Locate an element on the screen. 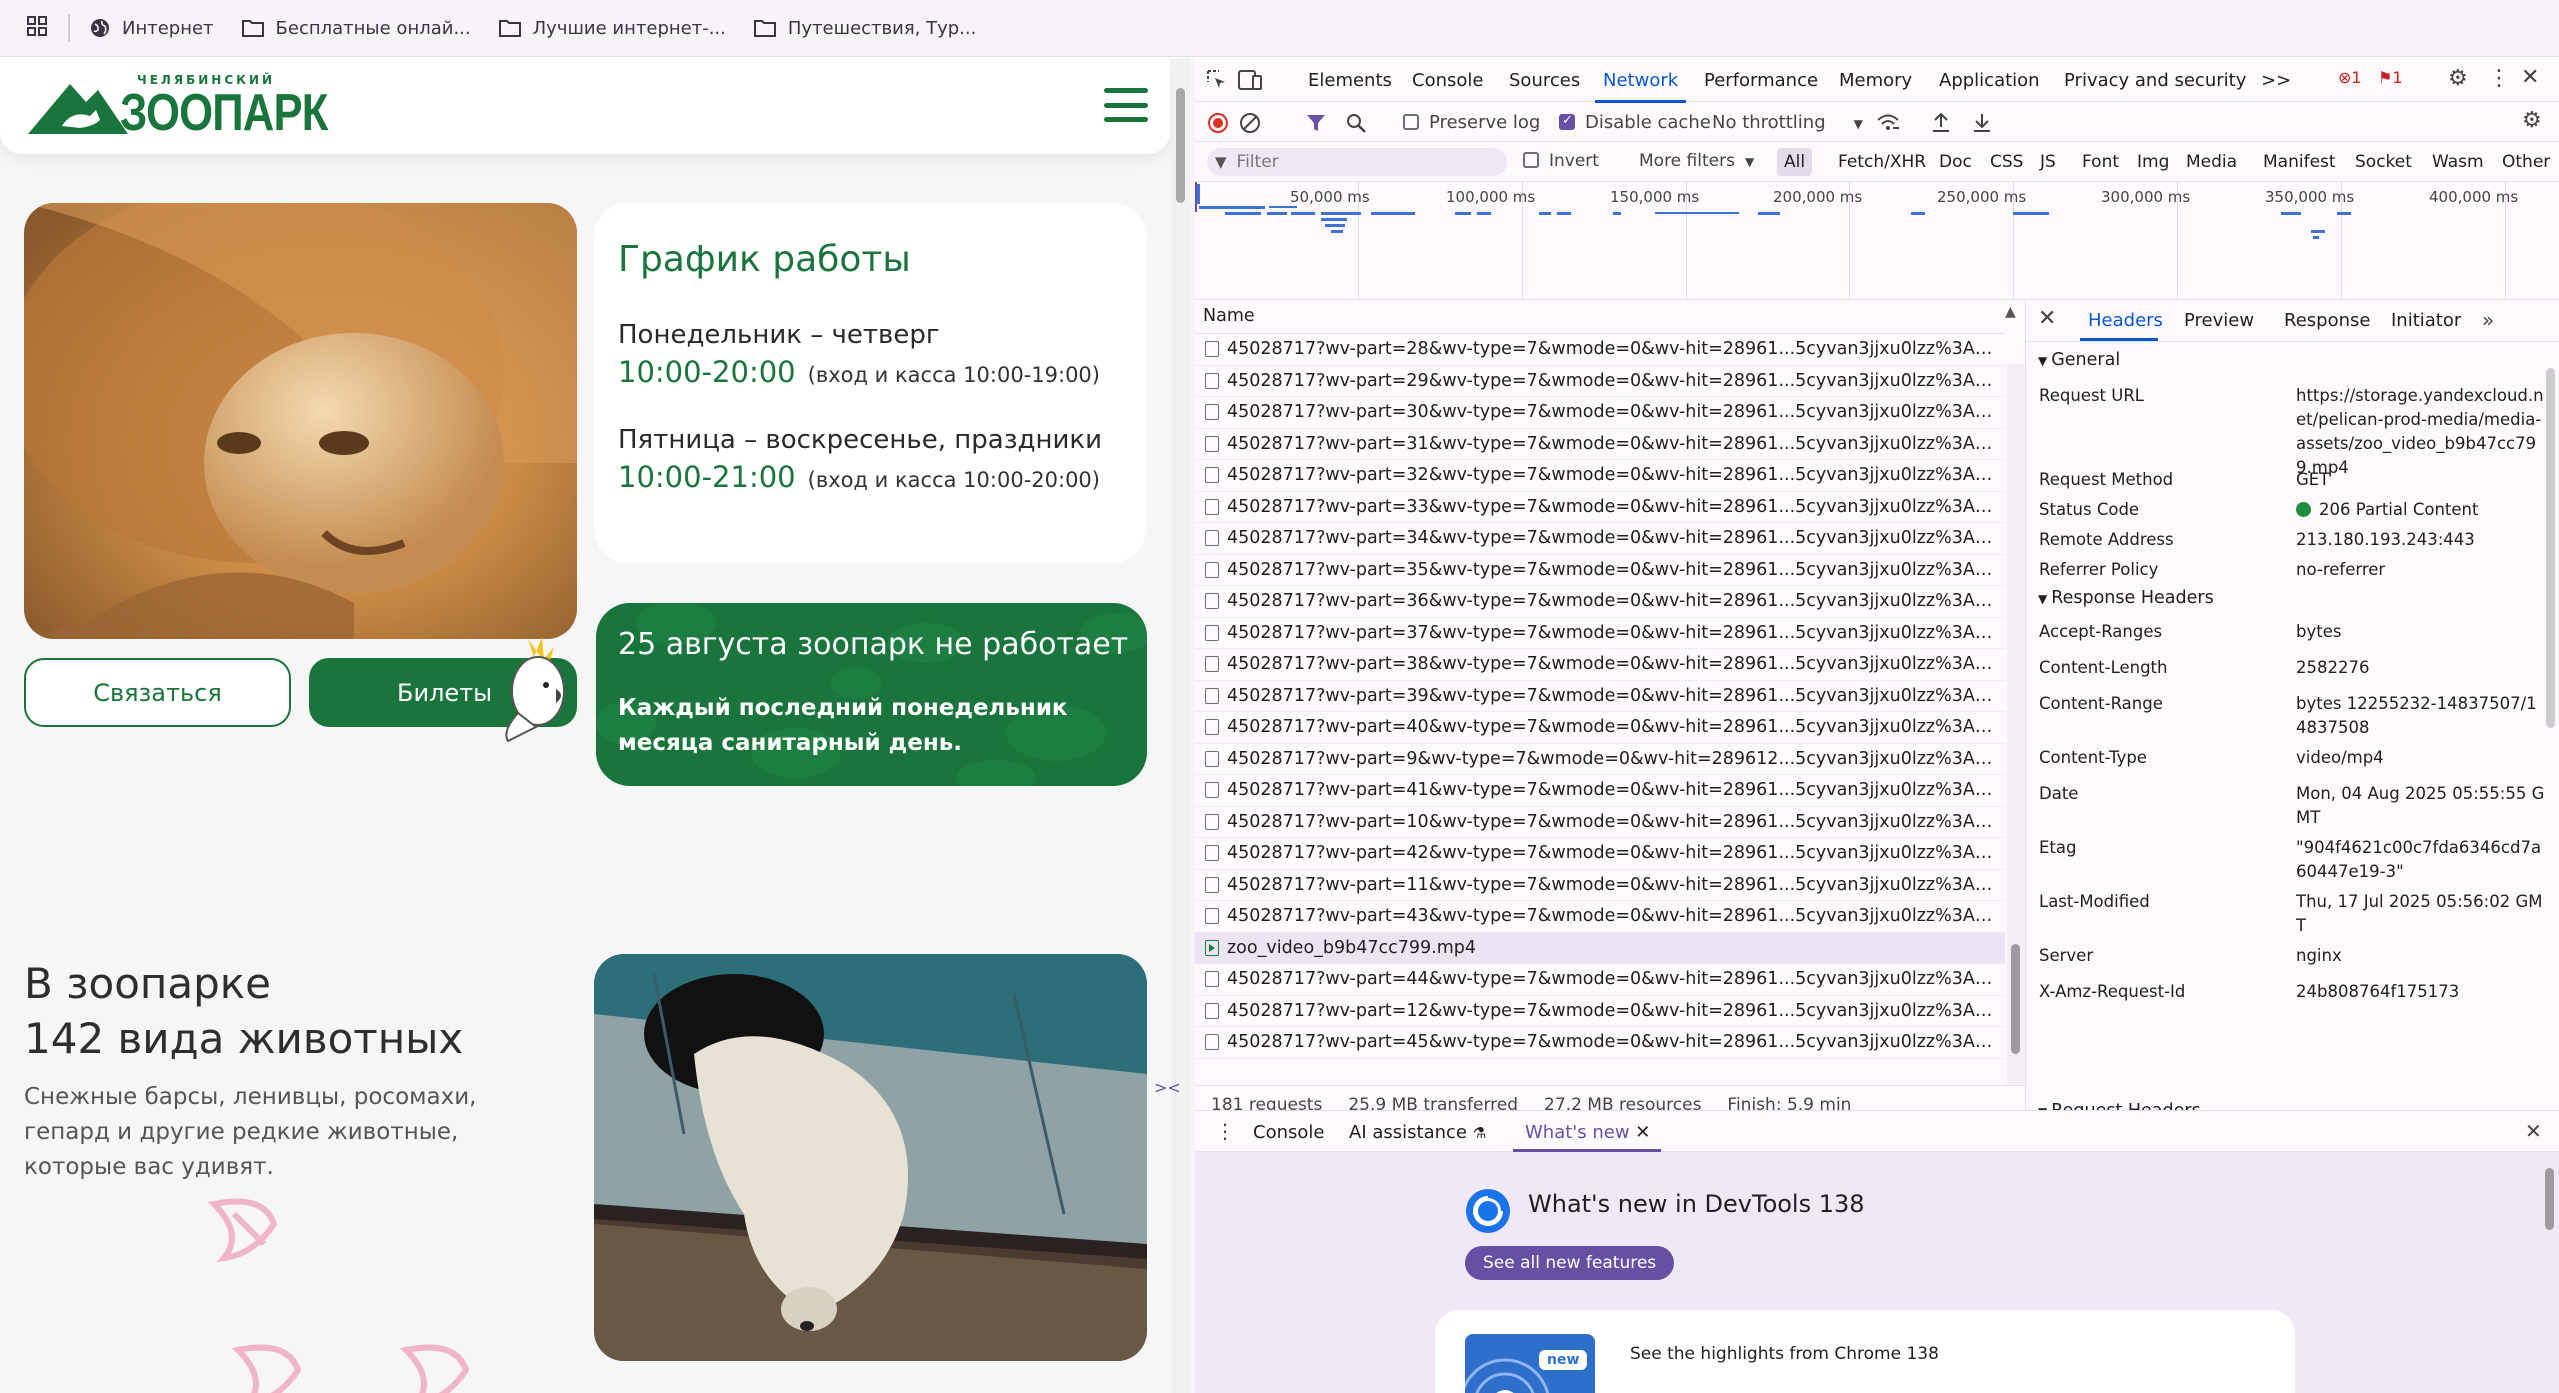 Image resolution: width=2559 pixels, height=1393 pixels. type-filter-other: Other is located at coordinates (2526, 162).